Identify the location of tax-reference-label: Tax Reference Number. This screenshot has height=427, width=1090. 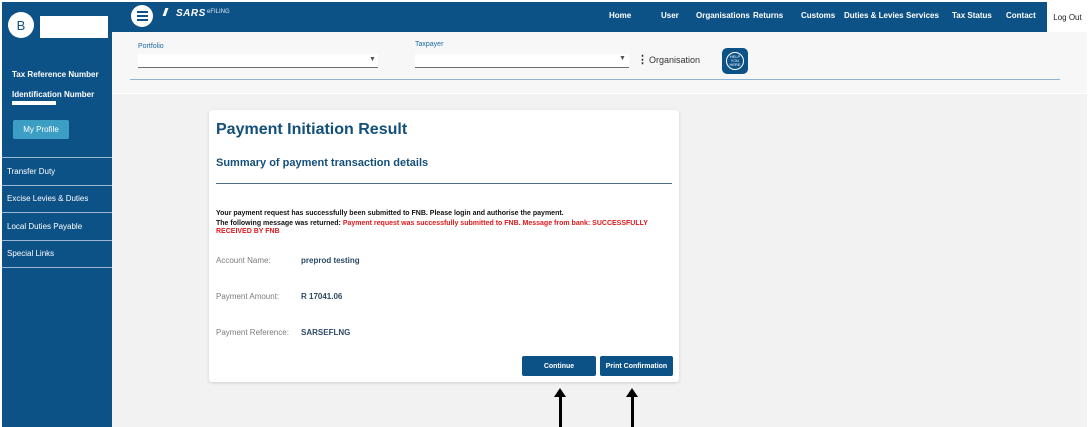
(55, 74).